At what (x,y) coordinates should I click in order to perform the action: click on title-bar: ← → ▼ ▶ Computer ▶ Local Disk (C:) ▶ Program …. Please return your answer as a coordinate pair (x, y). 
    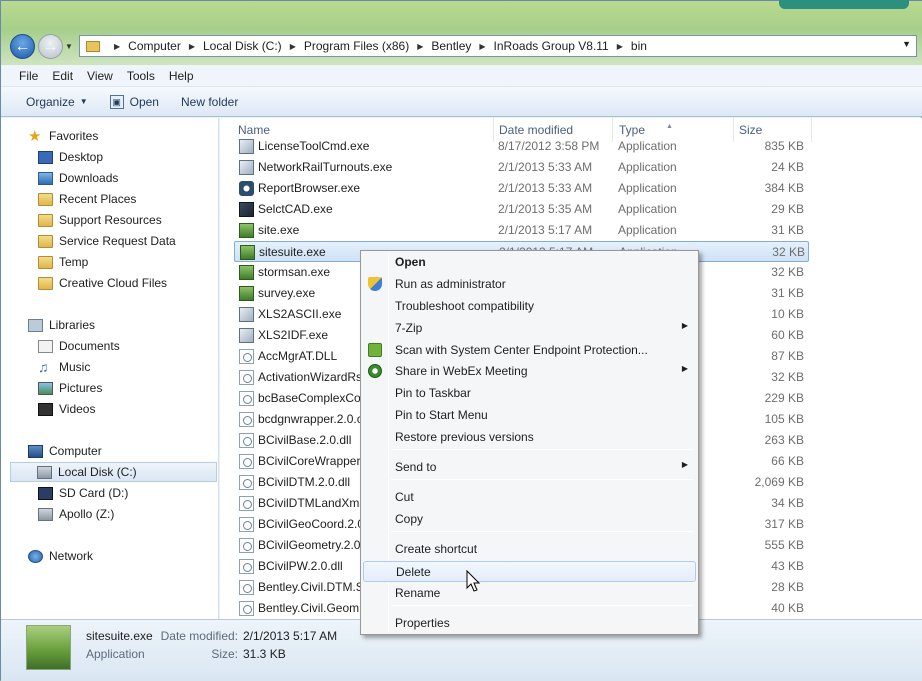
    Looking at the image, I should click on (461, 32).